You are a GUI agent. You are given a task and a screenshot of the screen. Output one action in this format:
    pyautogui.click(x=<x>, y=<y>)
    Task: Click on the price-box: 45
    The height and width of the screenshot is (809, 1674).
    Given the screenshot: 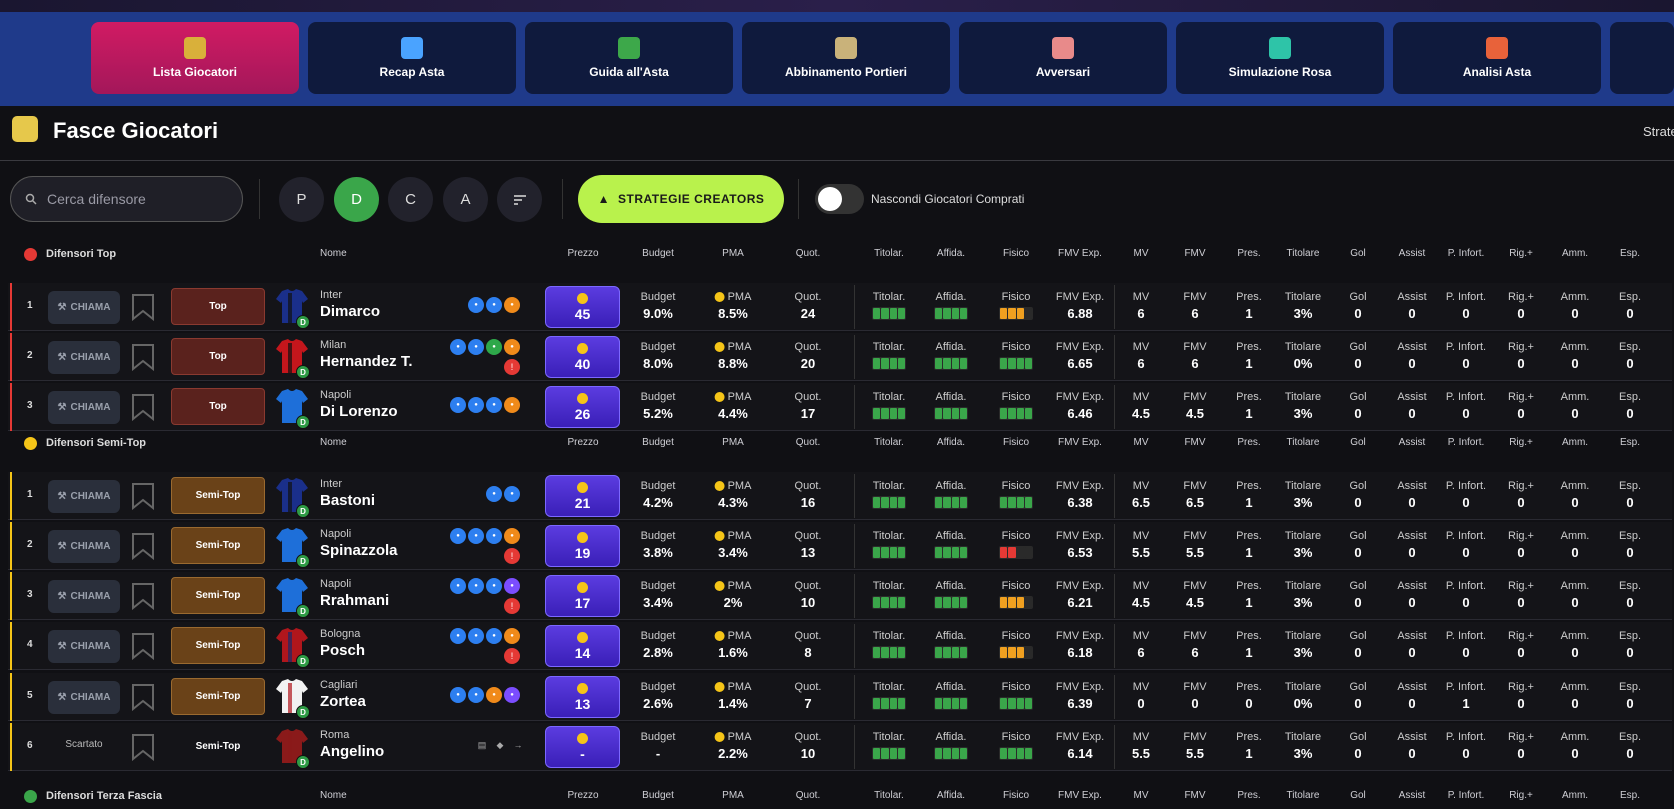 What is the action you would take?
    pyautogui.click(x=582, y=307)
    